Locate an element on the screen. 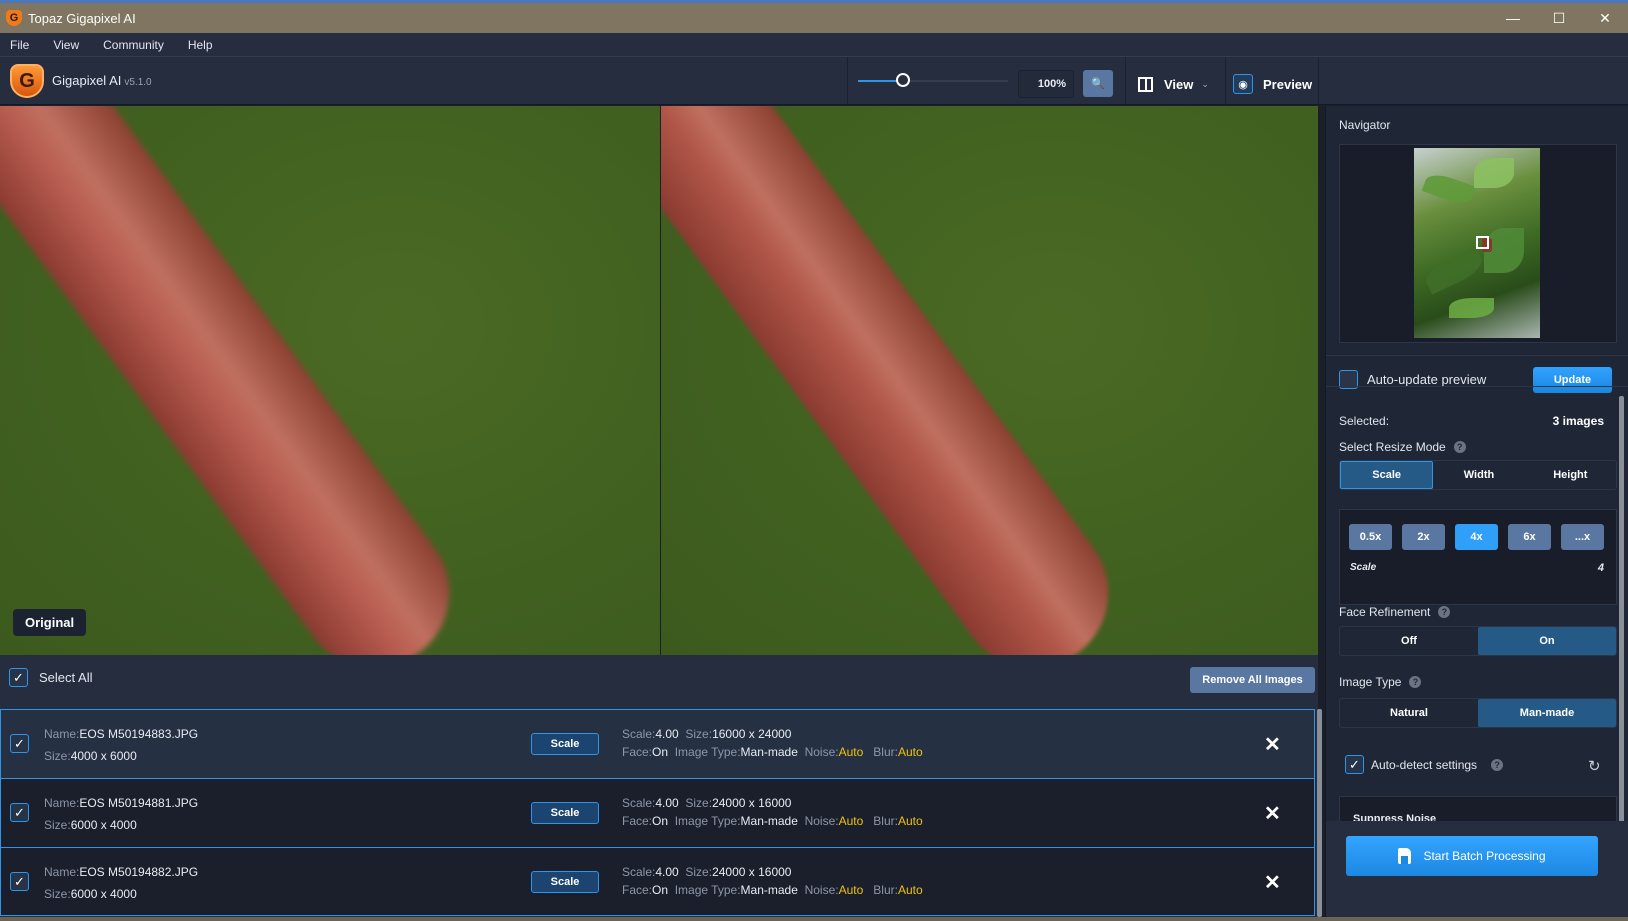  file-name: Name:EOS M50194881.JPG is located at coordinates (121, 803).